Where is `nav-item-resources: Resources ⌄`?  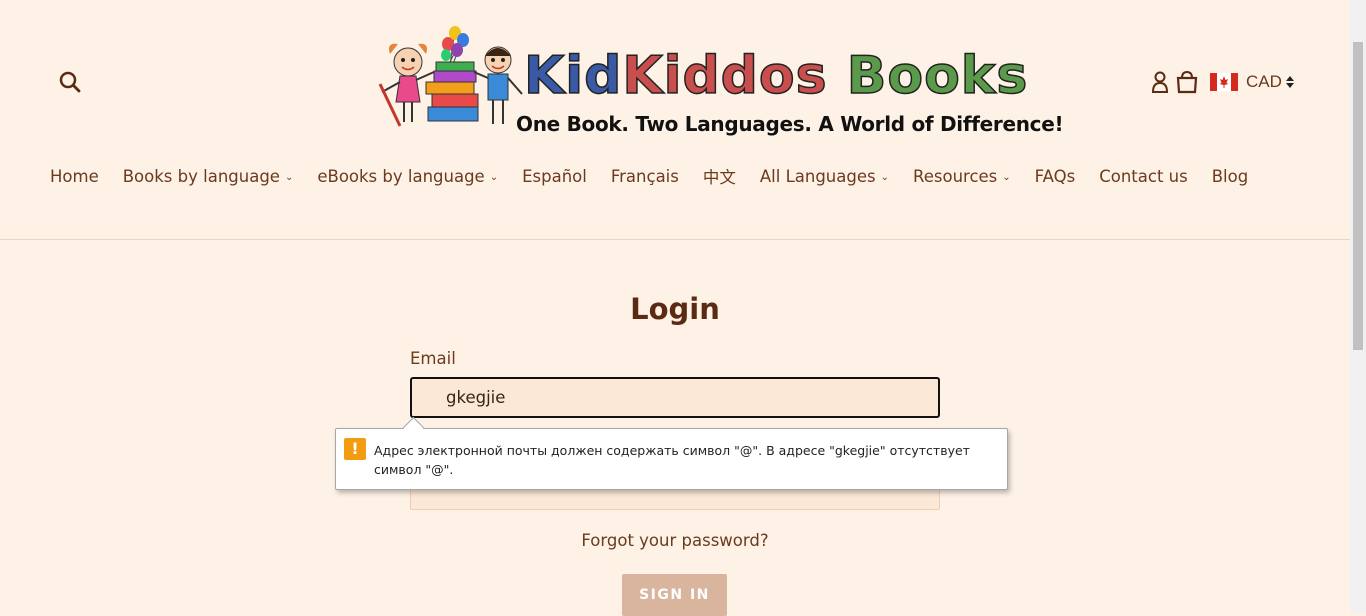 nav-item-resources: Resources ⌄ is located at coordinates (962, 176).